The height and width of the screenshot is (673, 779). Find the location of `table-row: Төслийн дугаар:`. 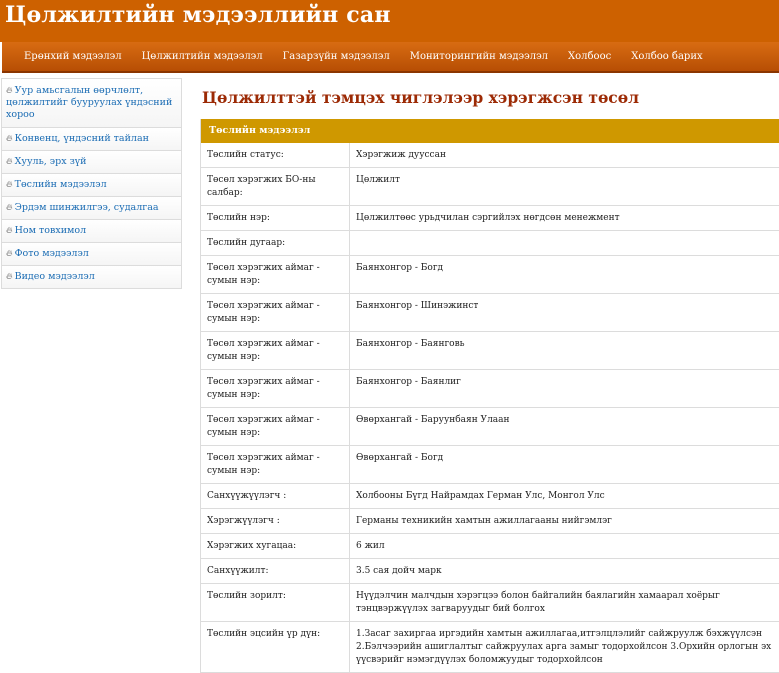

table-row: Төслийн дугаар: is located at coordinates (490, 243).